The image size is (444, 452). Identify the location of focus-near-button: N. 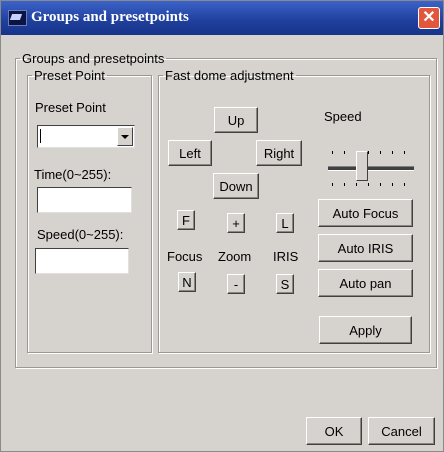
(187, 282).